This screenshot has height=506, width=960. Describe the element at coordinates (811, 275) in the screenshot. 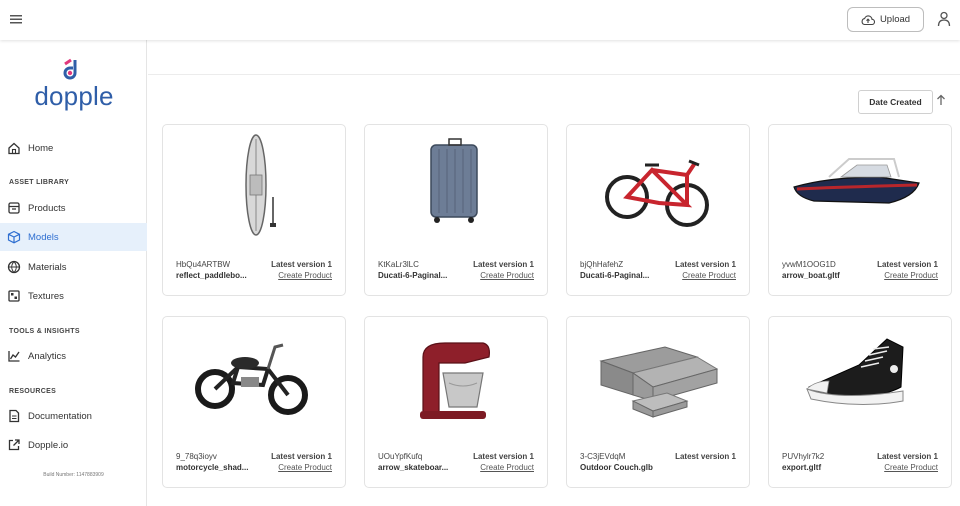

I see `model-filename: arrow_boat.gltf` at that location.